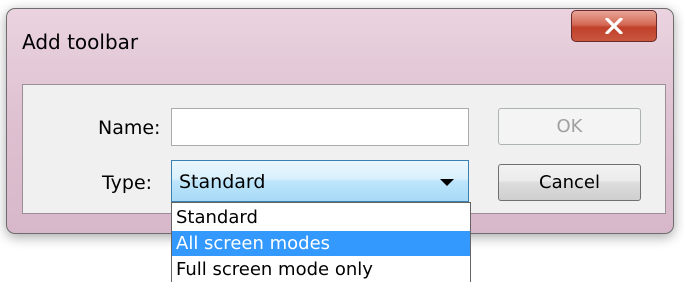  What do you see at coordinates (320, 181) in the screenshot?
I see `type-select: Standard` at bounding box center [320, 181].